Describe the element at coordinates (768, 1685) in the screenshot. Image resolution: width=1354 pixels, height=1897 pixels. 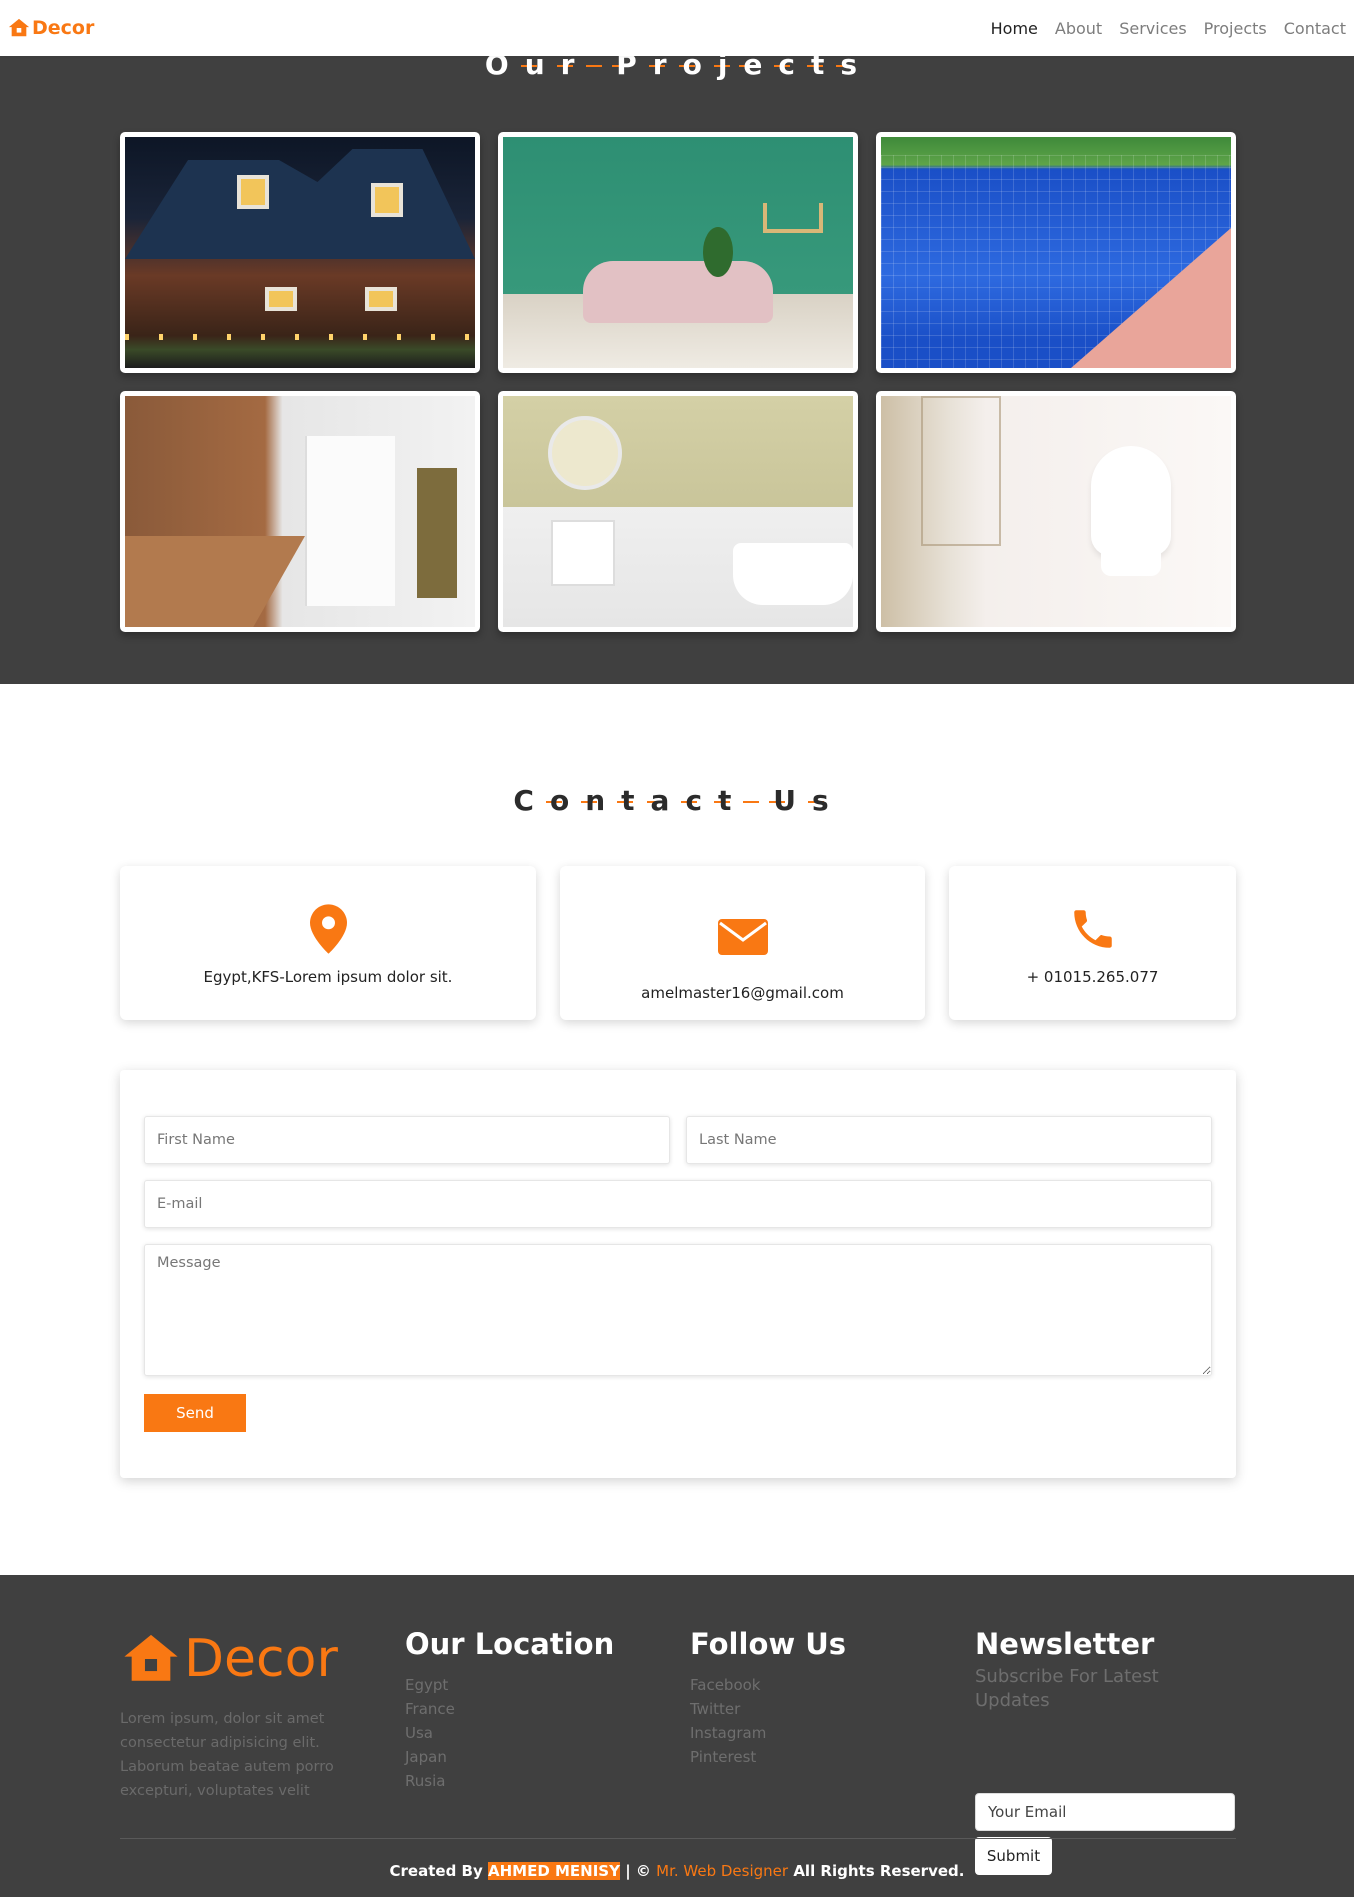
I see `footer-link-facebook: Facebook` at that location.